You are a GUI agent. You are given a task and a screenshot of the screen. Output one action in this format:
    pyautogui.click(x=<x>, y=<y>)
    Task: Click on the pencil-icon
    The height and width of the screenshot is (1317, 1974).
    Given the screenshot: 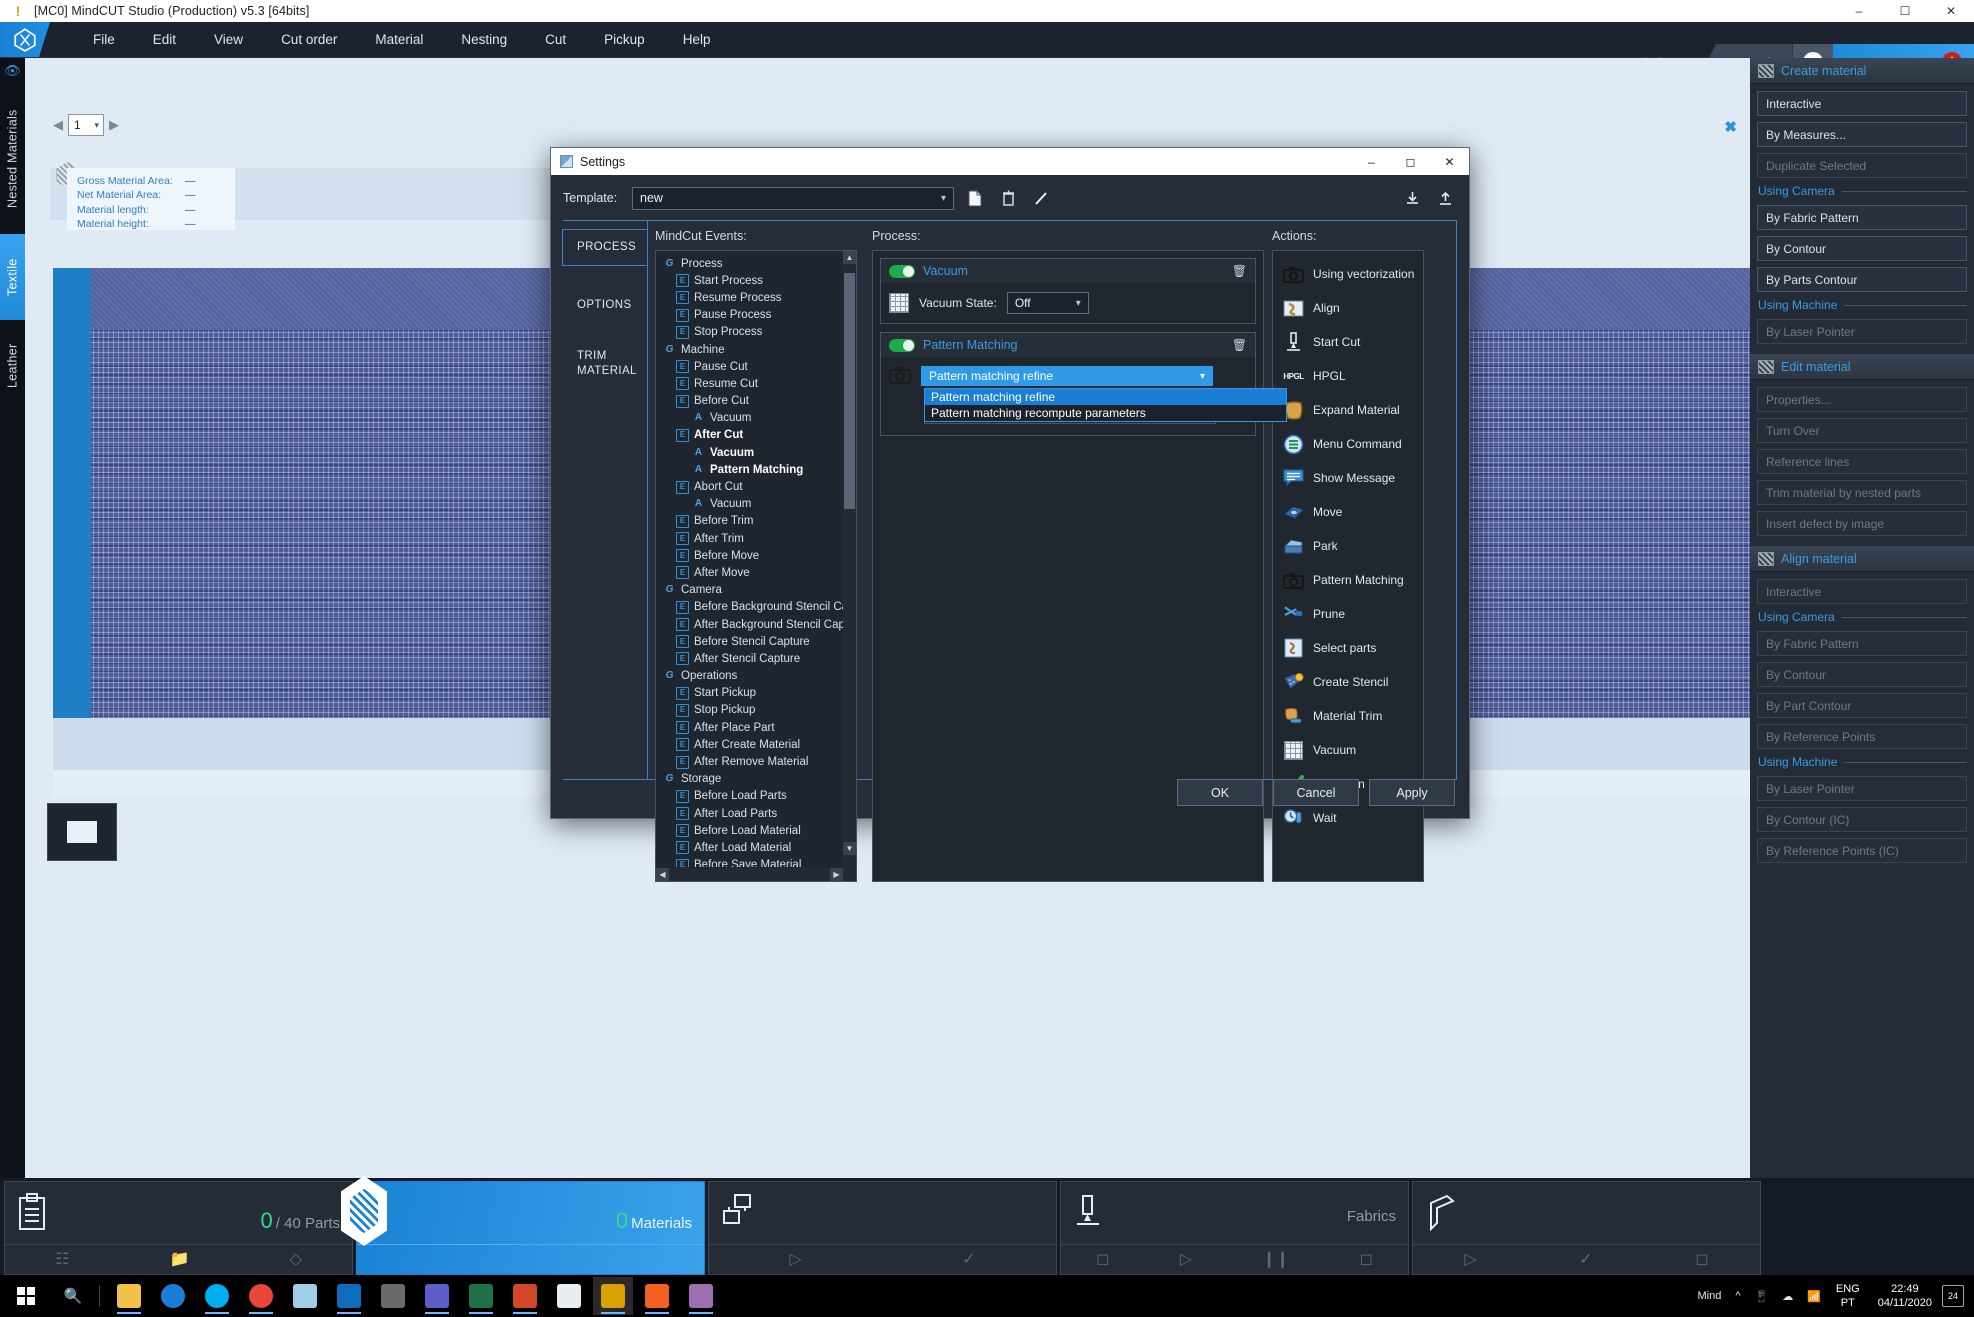 What is the action you would take?
    pyautogui.click(x=1041, y=198)
    